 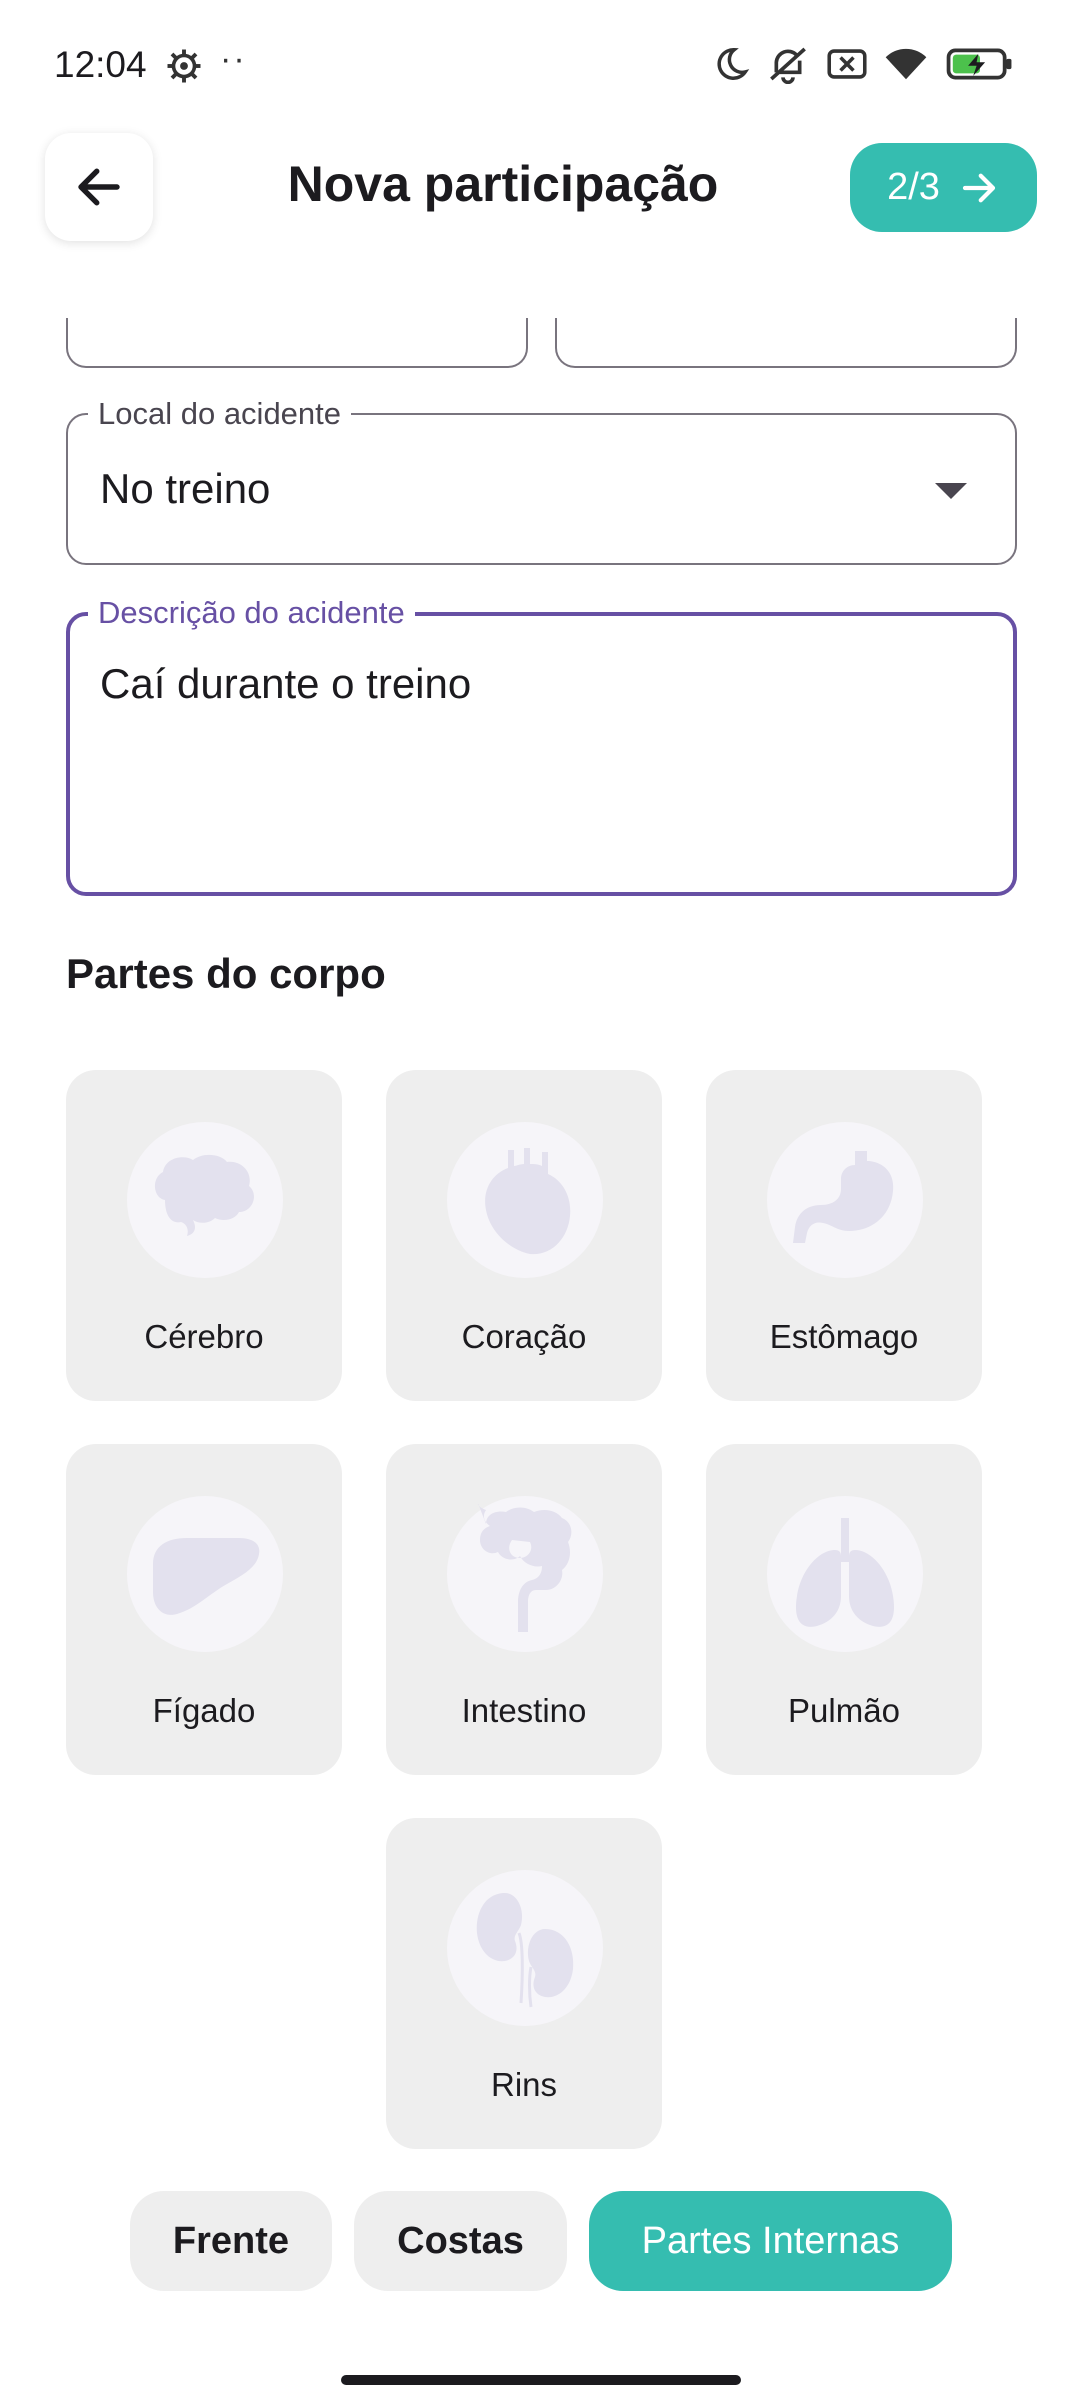 I want to click on accident-location-dropdown: Local do acidente No treino, so click(x=541, y=480).